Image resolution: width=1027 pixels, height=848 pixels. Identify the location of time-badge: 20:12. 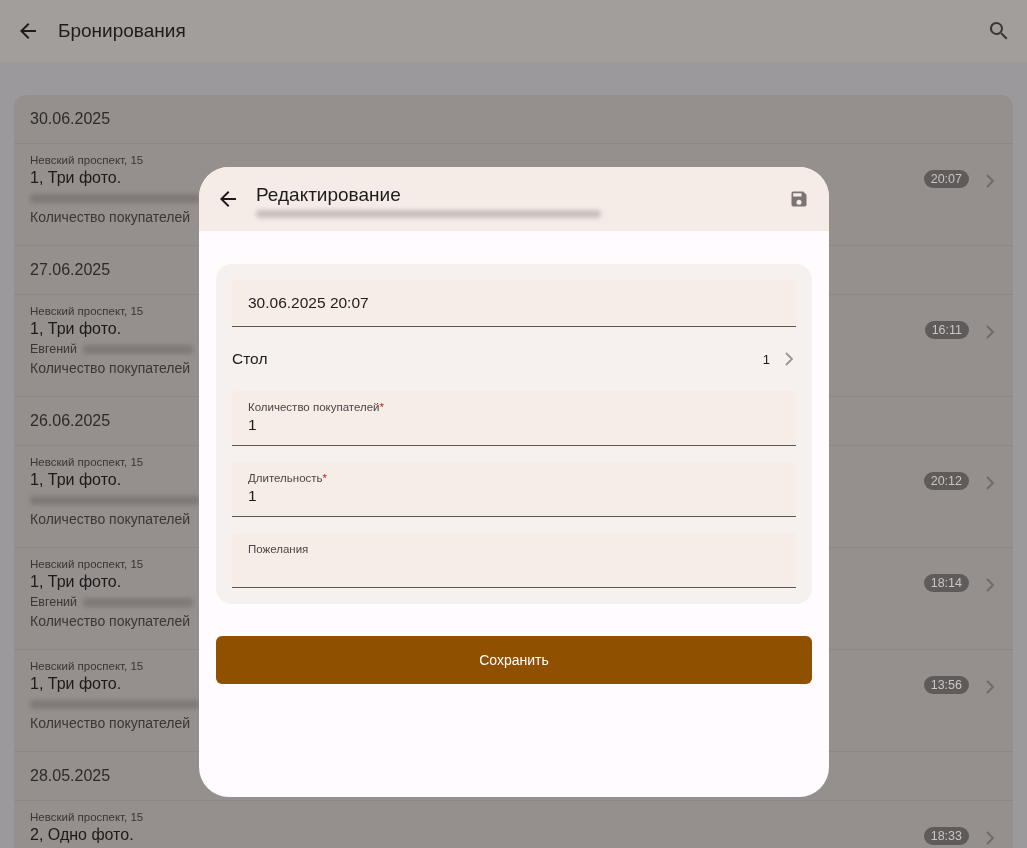
(946, 481).